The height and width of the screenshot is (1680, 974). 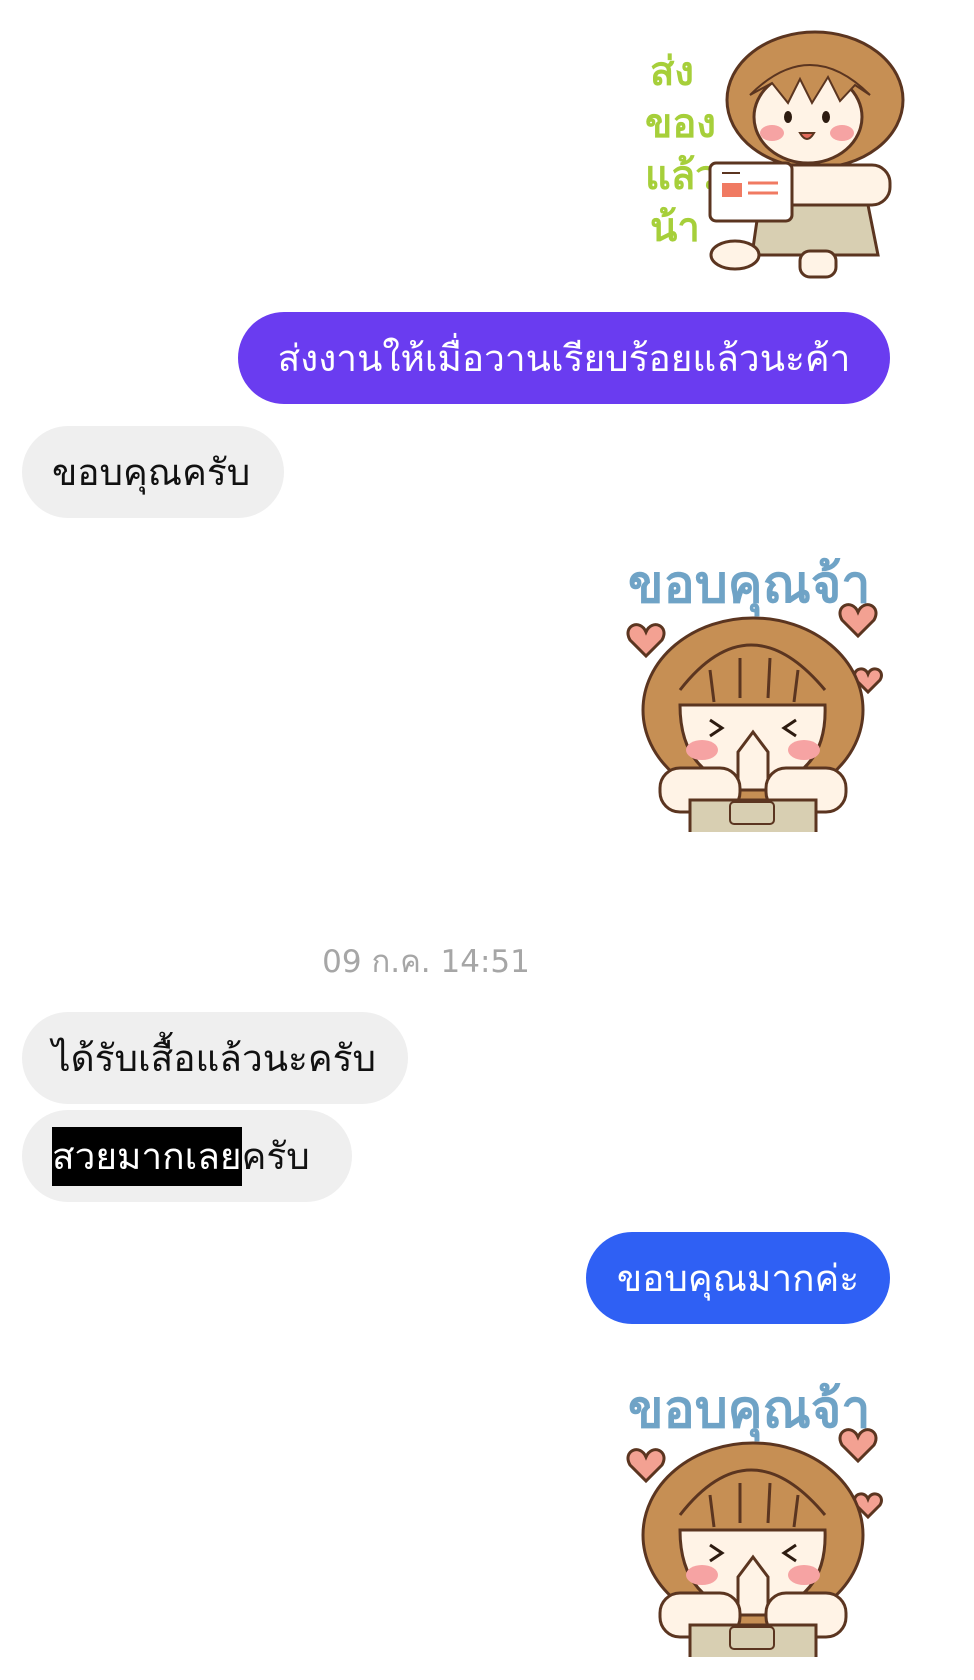 I want to click on message-outgoing: ส่งงานให้เมื่อวานเรียบร้อยแล้วนะค้า, so click(x=564, y=358).